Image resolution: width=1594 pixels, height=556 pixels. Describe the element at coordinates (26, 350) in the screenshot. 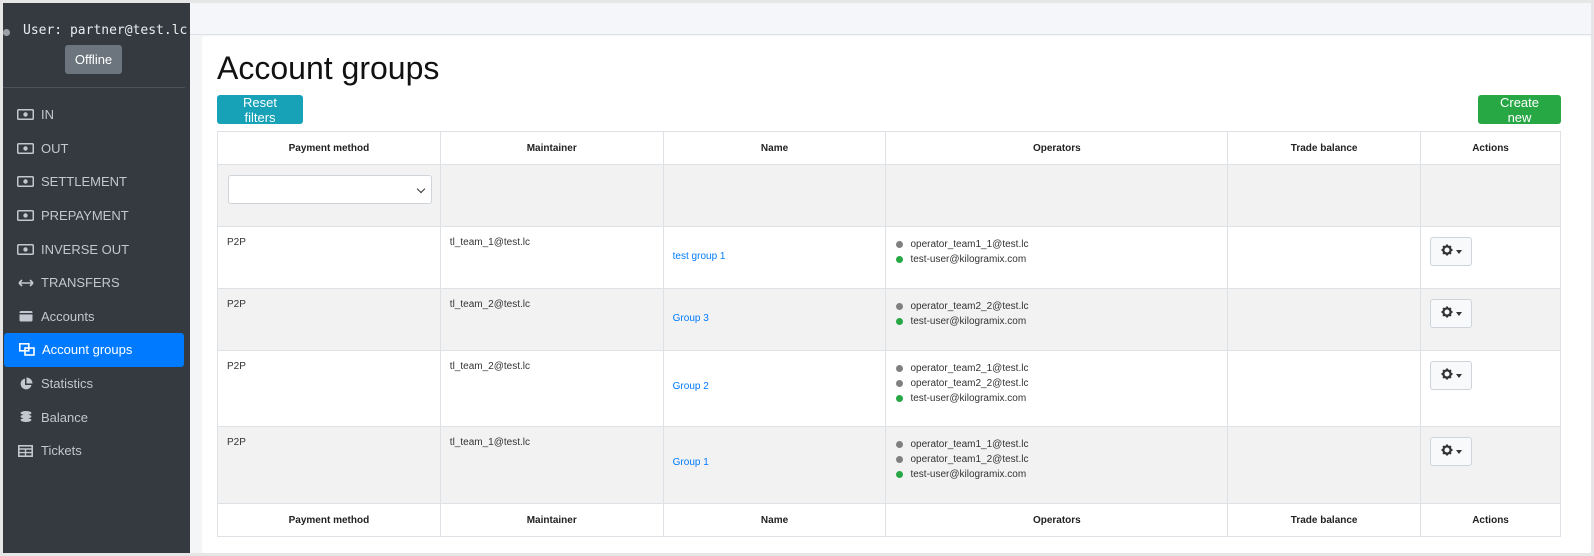

I see `object-group-icon` at that location.